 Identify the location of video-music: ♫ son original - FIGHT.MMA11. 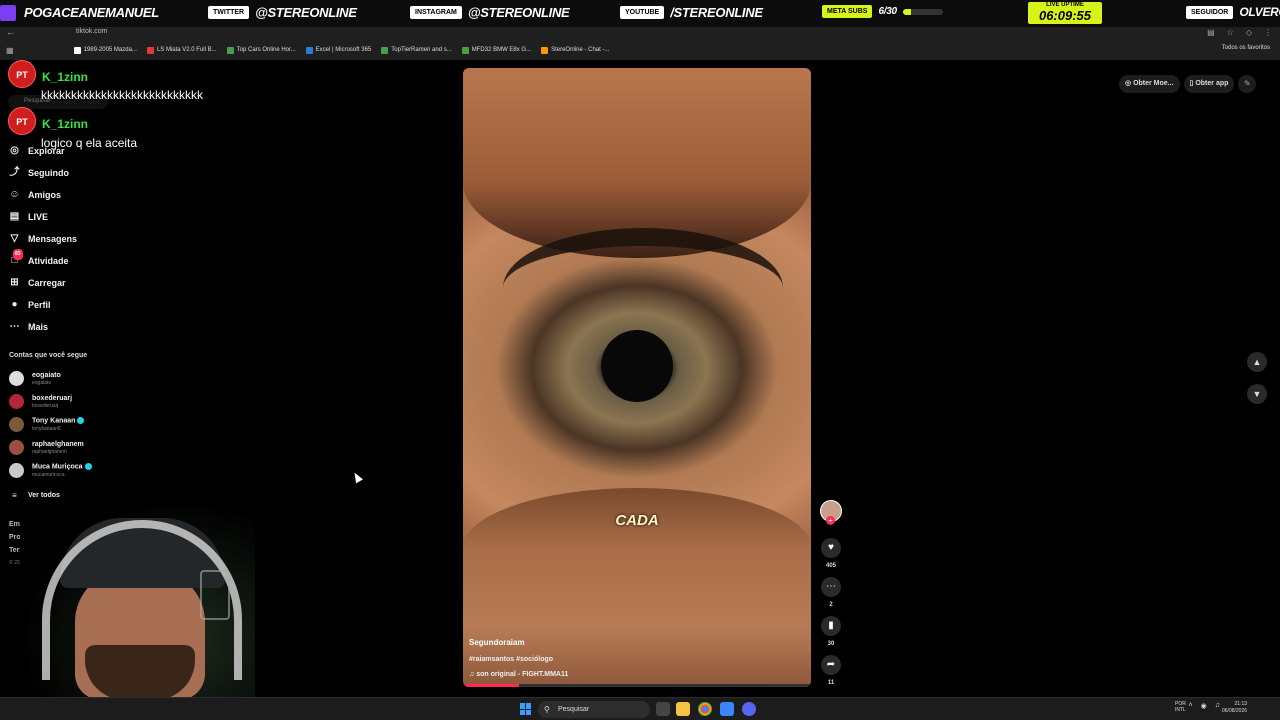
(518, 674).